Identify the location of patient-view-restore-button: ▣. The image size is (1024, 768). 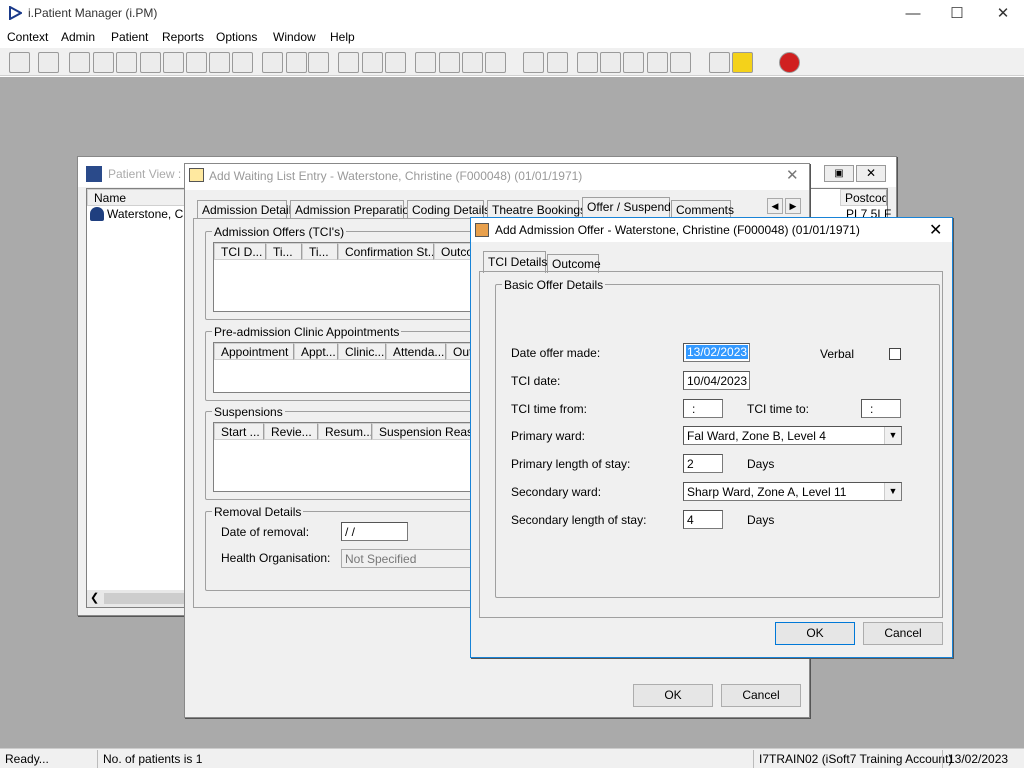
(839, 173).